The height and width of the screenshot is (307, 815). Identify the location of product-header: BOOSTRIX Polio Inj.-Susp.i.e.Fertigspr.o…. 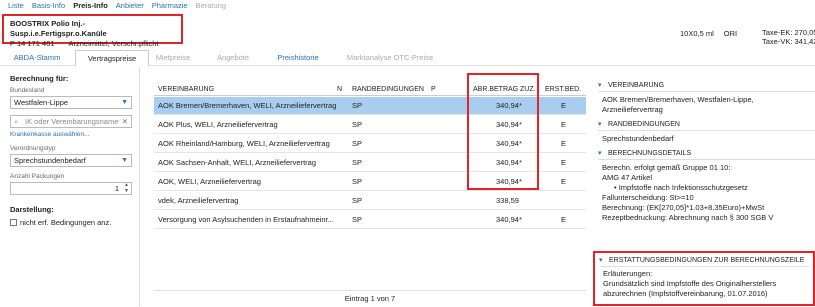
(407, 29).